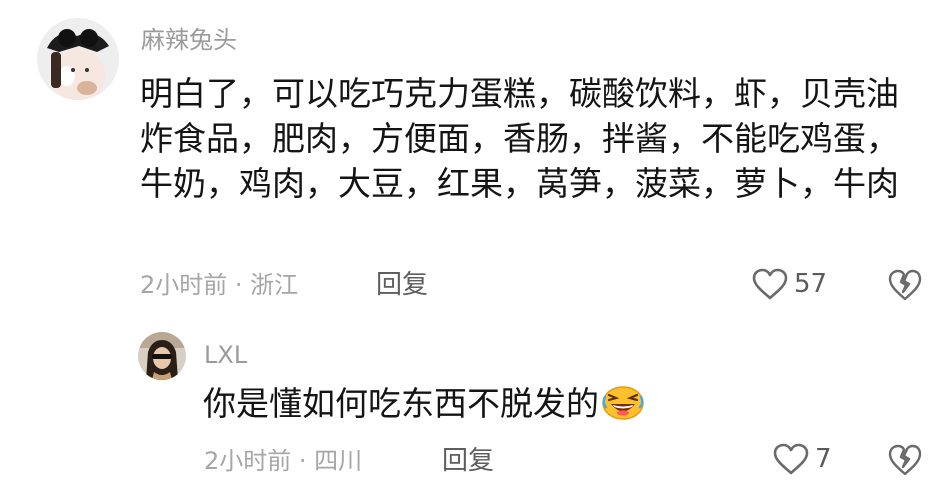 This screenshot has width=952, height=503. Describe the element at coordinates (225, 355) in the screenshot. I see `username: LXL` at that location.